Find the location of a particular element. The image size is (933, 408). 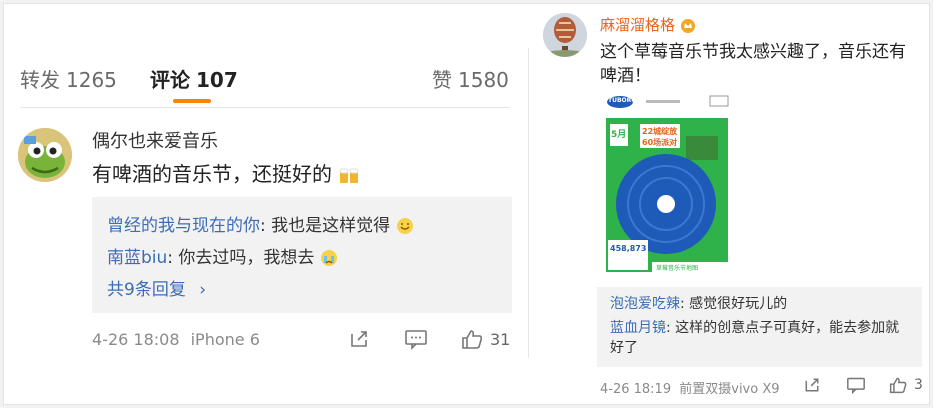

comment-text: 有啤酒的音乐节，还挺好的 is located at coordinates (226, 172).